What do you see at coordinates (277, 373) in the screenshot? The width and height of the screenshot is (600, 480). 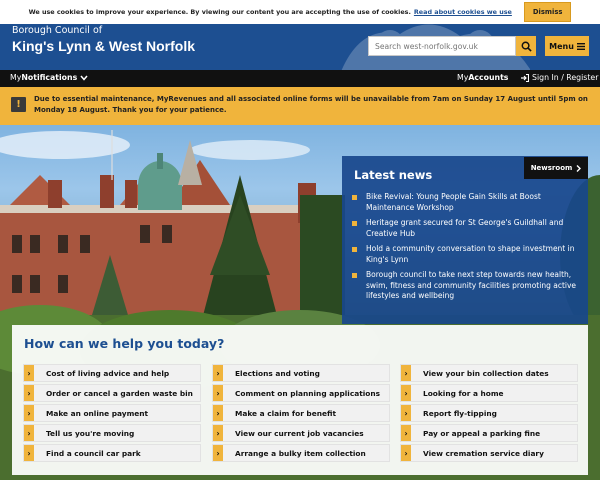 I see `help-link-label: Elections and voting` at bounding box center [277, 373].